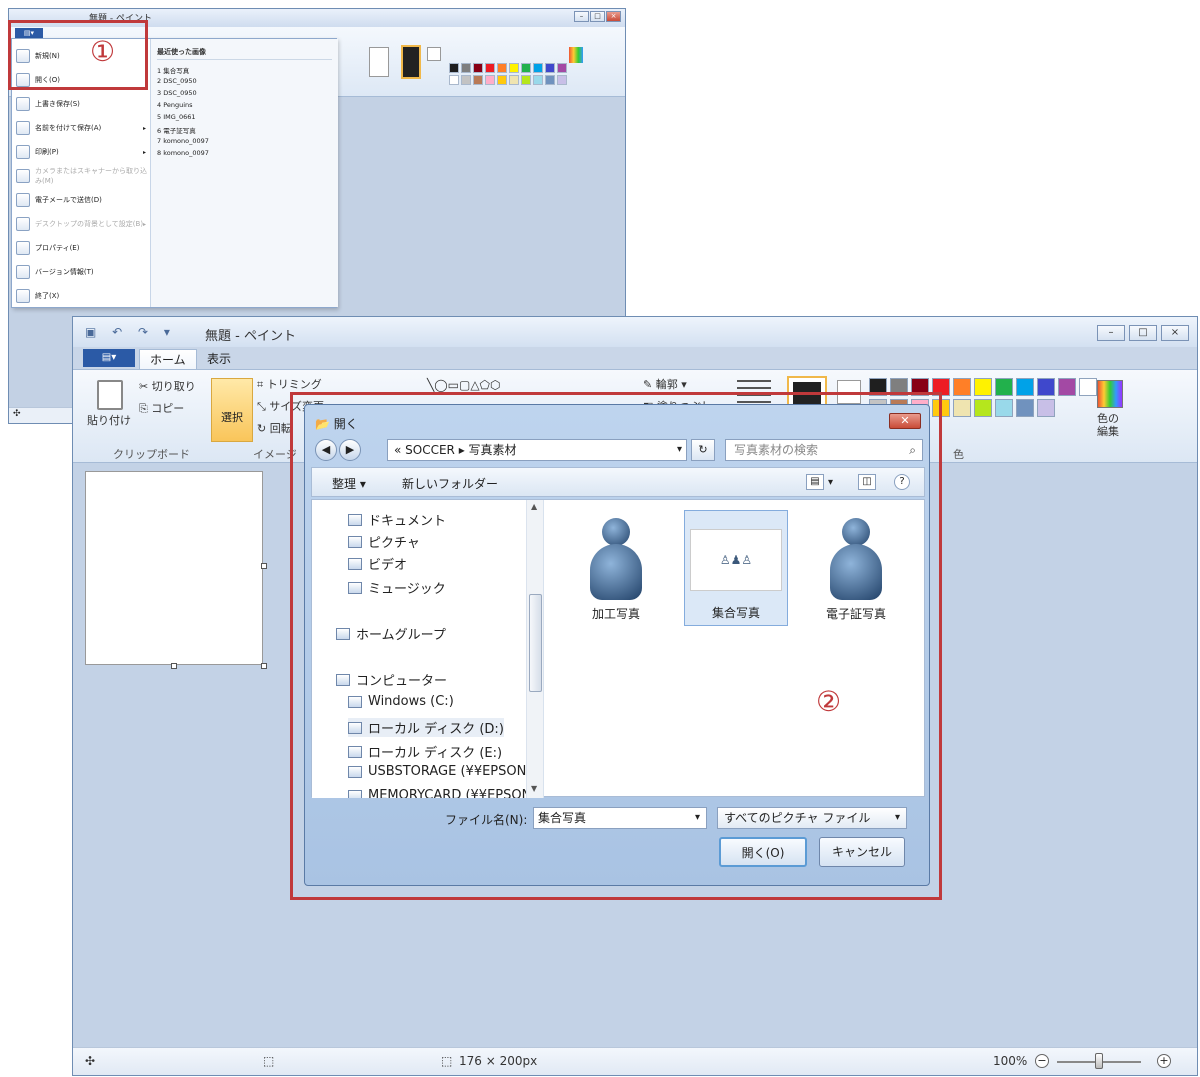 The height and width of the screenshot is (1077, 1200). Describe the element at coordinates (82, 248) in the screenshot. I see `menu-item: プロパティ(E)` at that location.